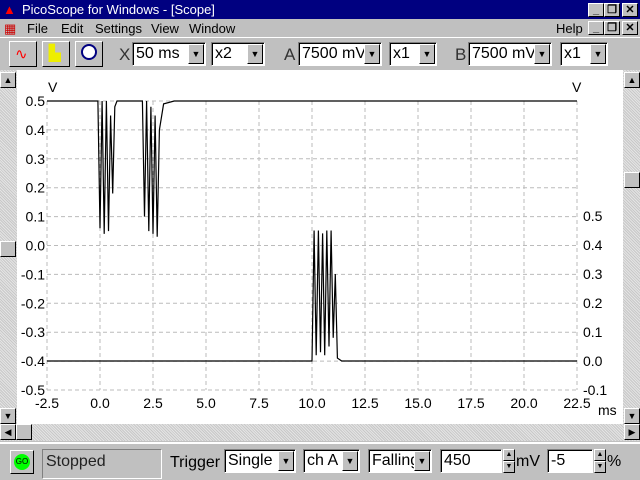  Describe the element at coordinates (570, 461) in the screenshot. I see `trigger-delay-input: -5` at that location.